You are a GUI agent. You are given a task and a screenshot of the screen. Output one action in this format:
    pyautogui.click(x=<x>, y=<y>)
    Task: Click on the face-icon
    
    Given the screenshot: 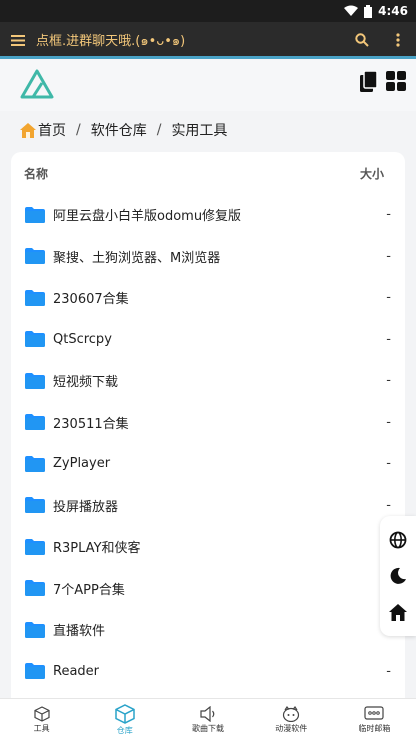 What is the action you would take?
    pyautogui.click(x=291, y=713)
    